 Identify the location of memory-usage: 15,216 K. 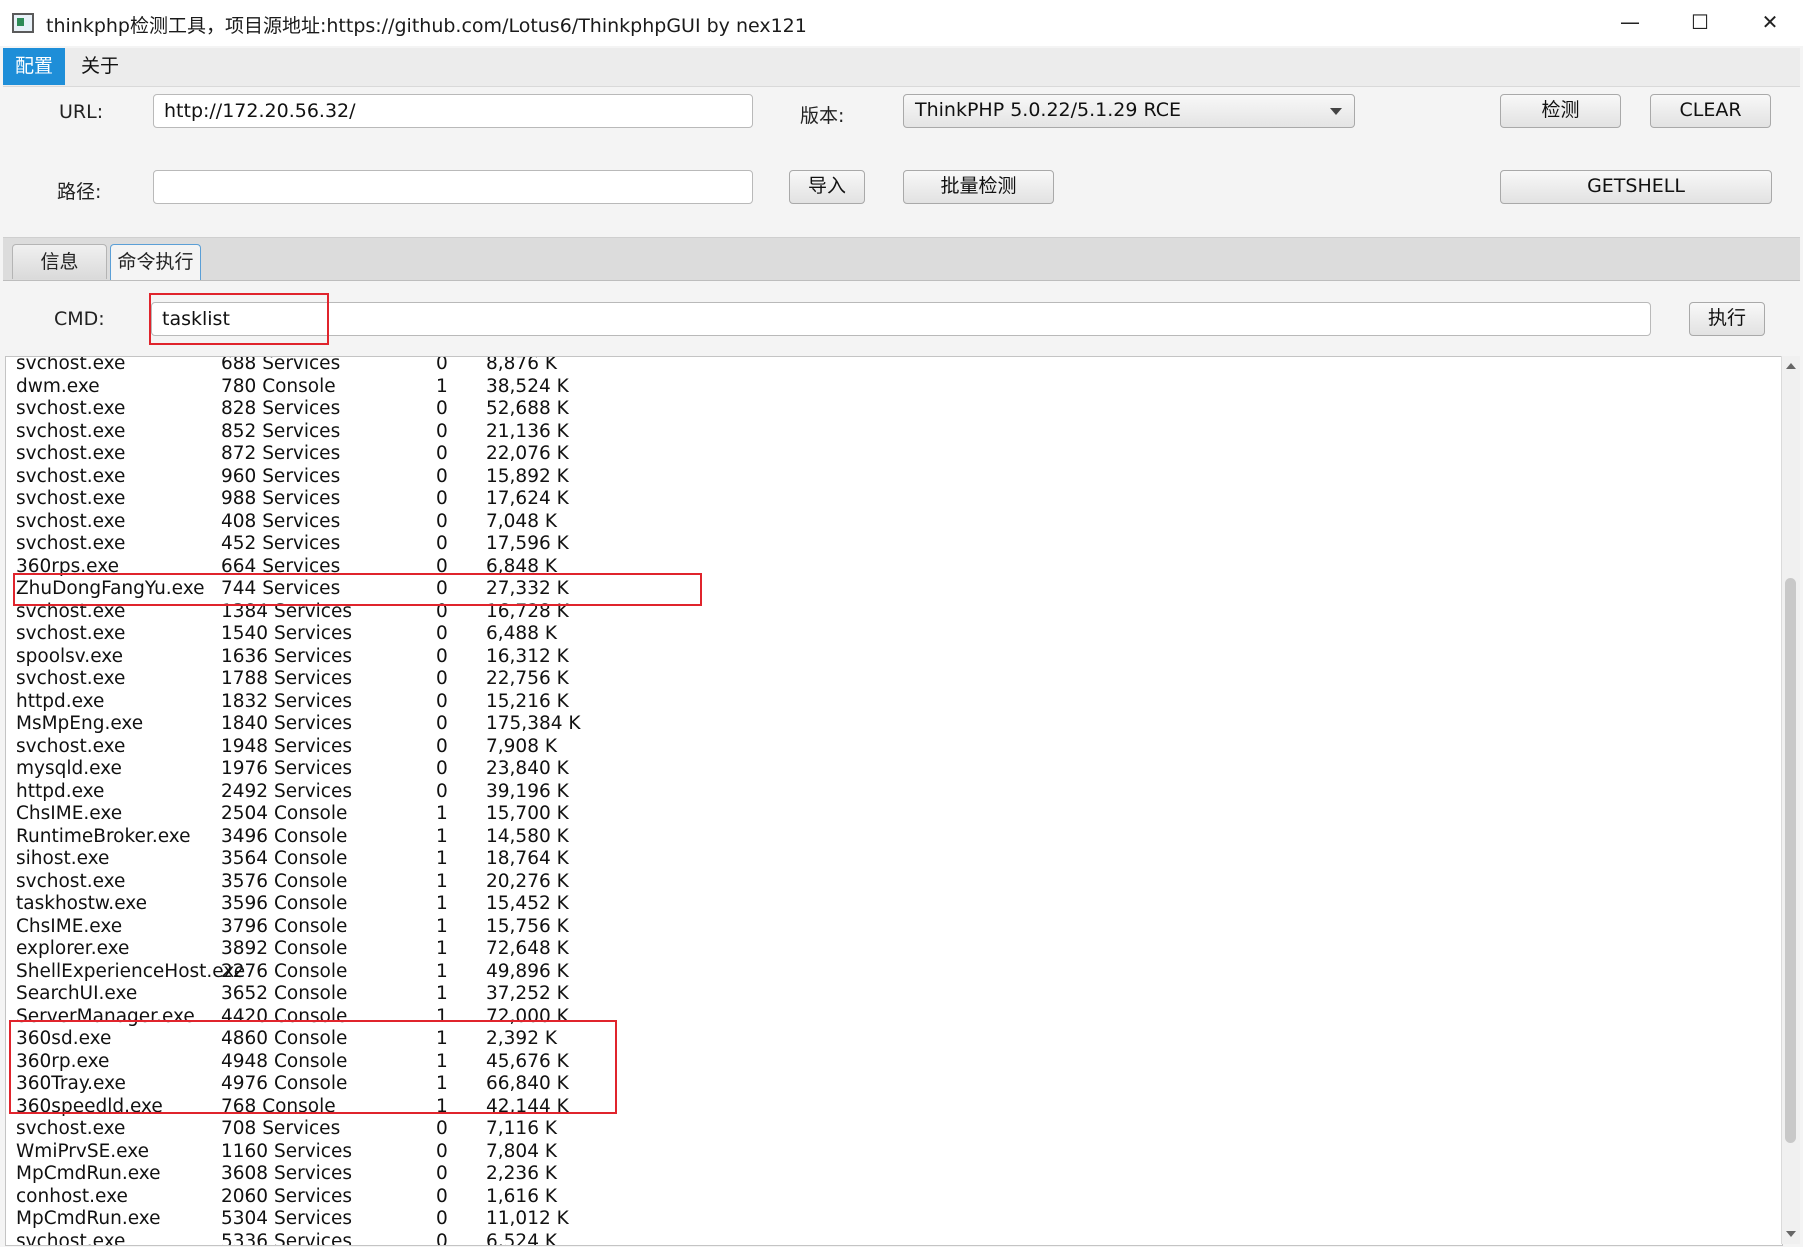
(527, 701).